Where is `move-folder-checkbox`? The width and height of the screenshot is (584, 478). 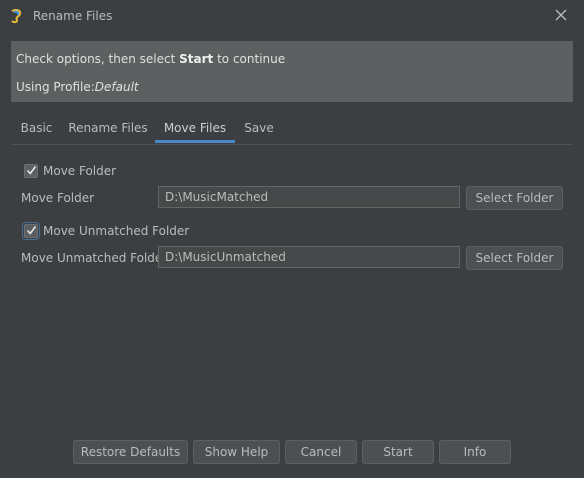 move-folder-checkbox is located at coordinates (31, 171).